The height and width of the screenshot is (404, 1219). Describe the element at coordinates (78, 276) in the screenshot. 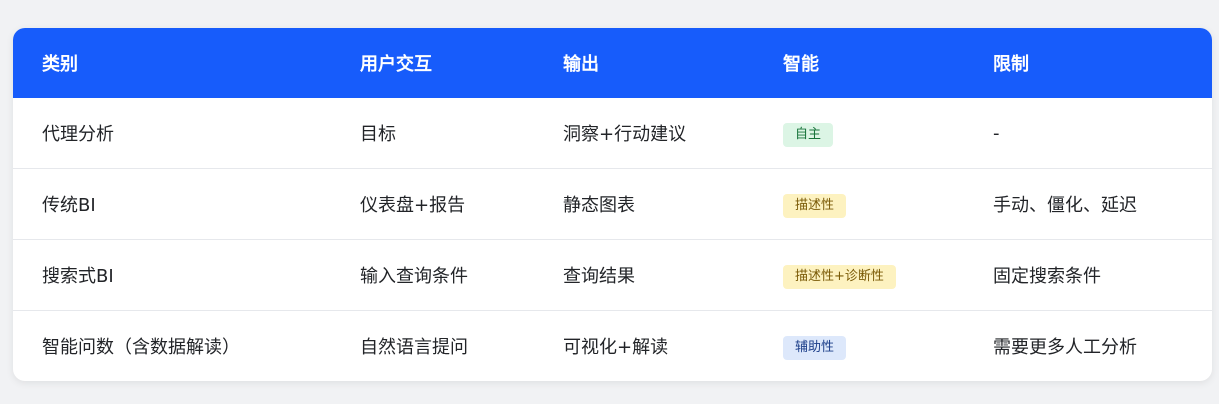

I see `cell-category: 搜索式BI` at that location.